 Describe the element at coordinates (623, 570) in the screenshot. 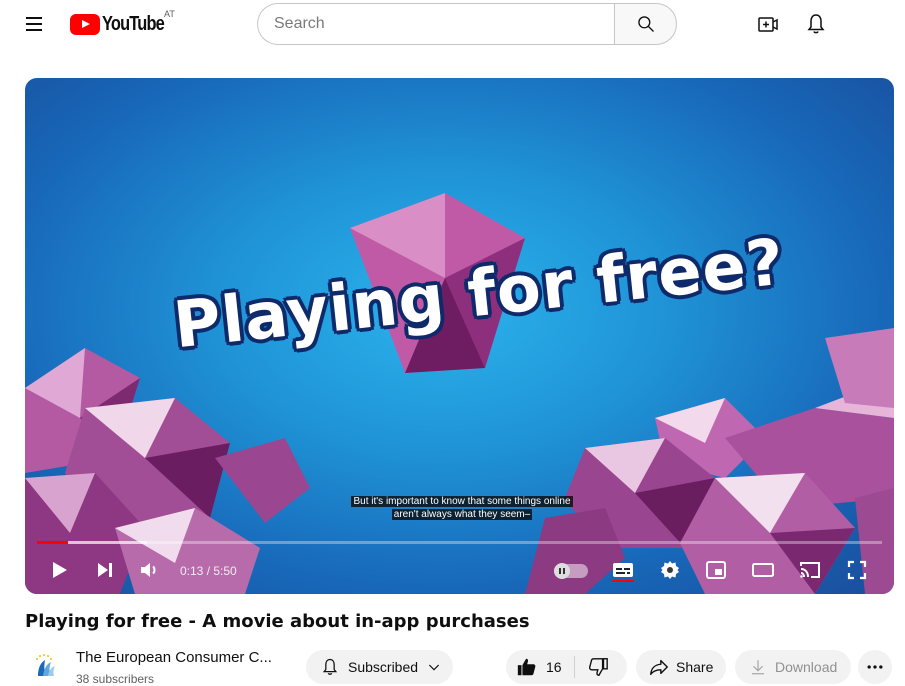

I see `subtitles-icon` at that location.